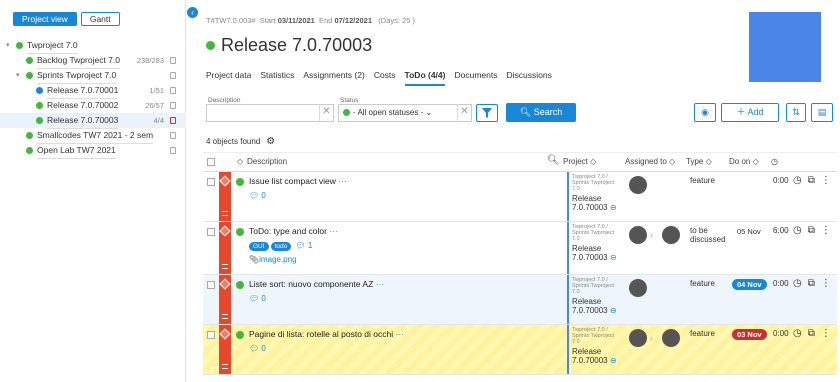 The height and width of the screenshot is (382, 840). What do you see at coordinates (750, 112) in the screenshot?
I see `add-button: ＋ Add` at bounding box center [750, 112].